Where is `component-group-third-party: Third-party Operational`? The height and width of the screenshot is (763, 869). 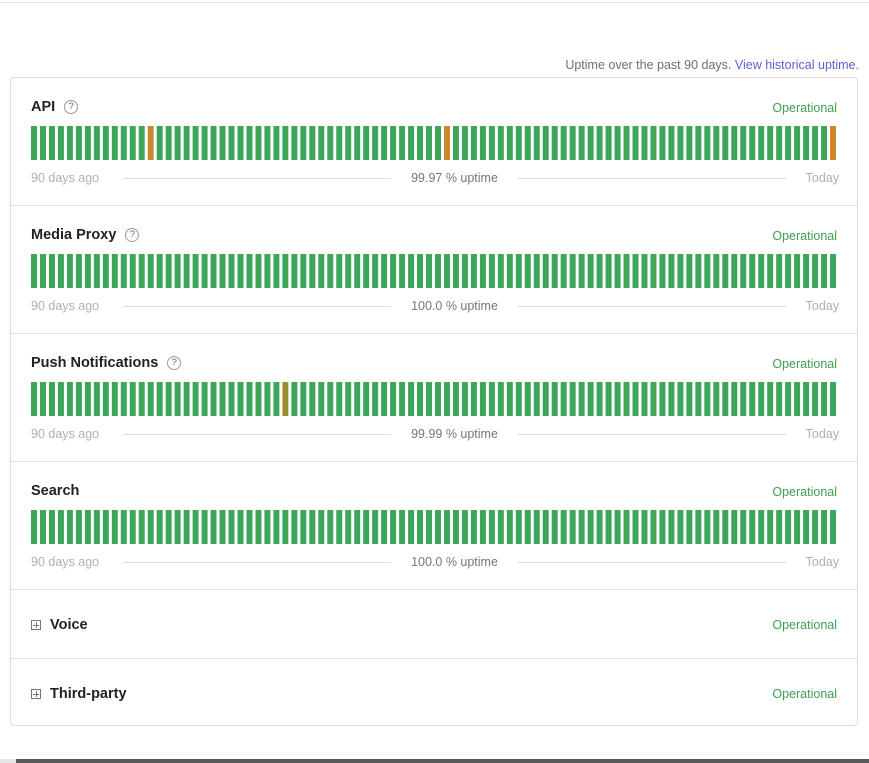
component-group-third-party: Third-party Operational is located at coordinates (434, 693).